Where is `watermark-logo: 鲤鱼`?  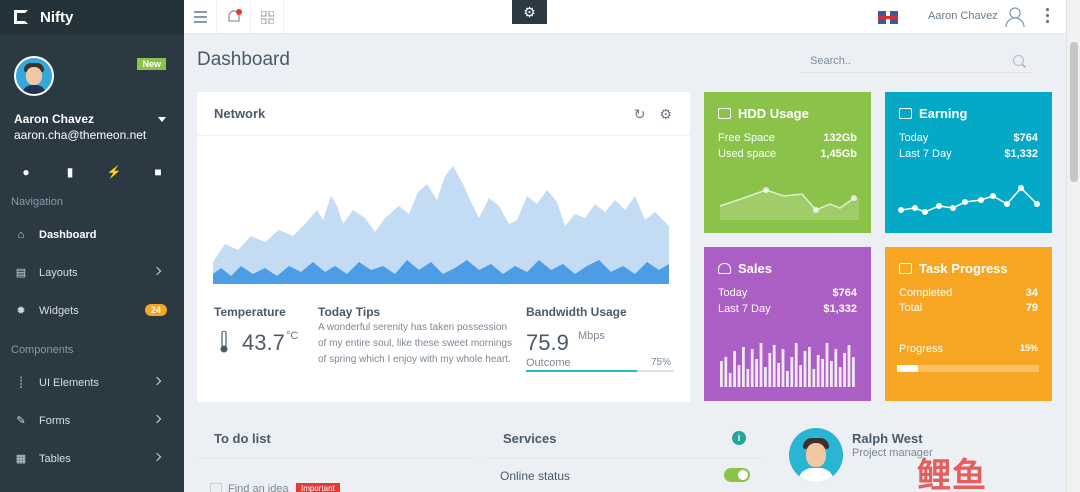 watermark-logo: 鲤鱼 is located at coordinates (952, 474).